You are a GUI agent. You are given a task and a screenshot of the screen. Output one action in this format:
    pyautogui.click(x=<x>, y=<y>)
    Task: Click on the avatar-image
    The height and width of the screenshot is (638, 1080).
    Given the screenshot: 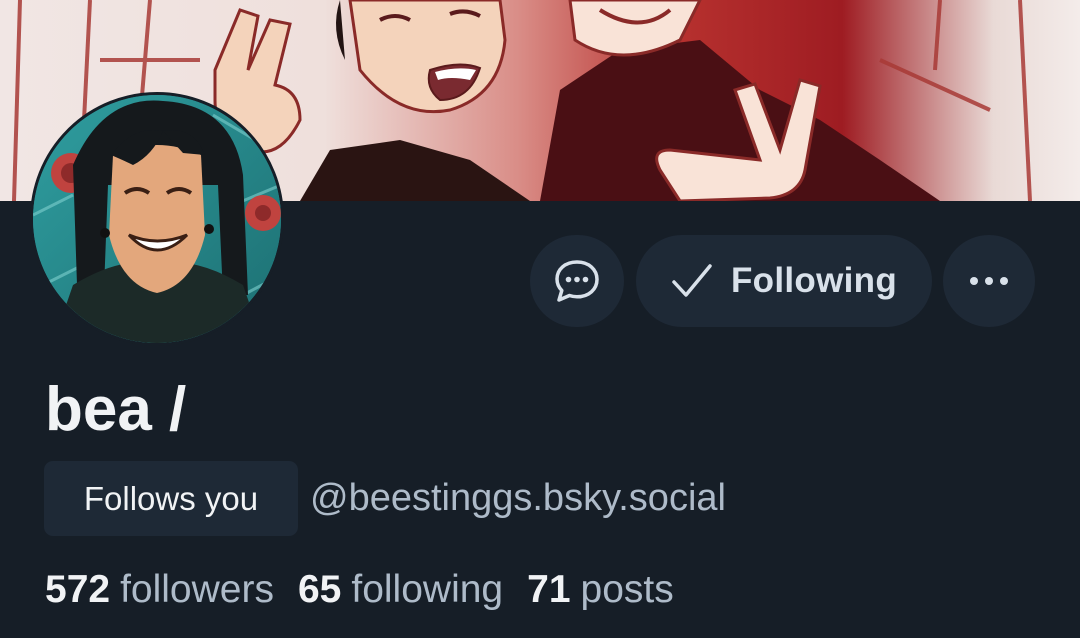 What is the action you would take?
    pyautogui.click(x=157, y=219)
    